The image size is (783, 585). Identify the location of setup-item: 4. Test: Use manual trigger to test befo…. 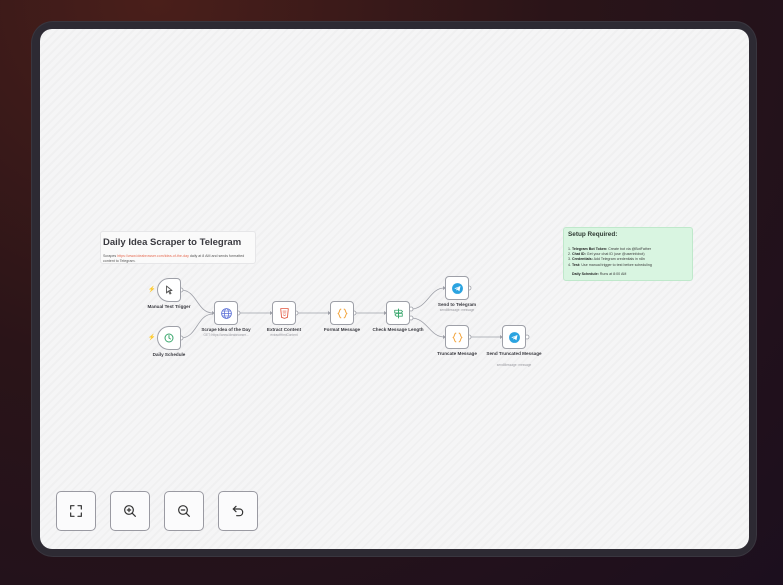
(610, 264).